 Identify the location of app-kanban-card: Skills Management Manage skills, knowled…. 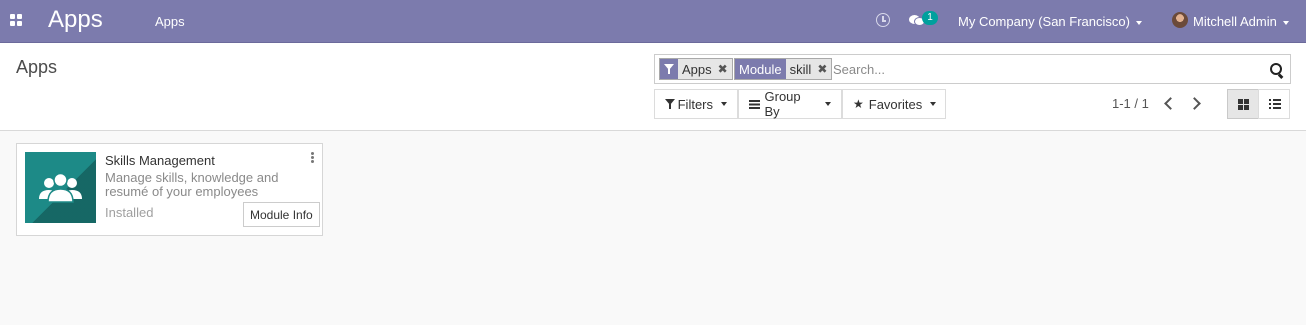
(169, 189).